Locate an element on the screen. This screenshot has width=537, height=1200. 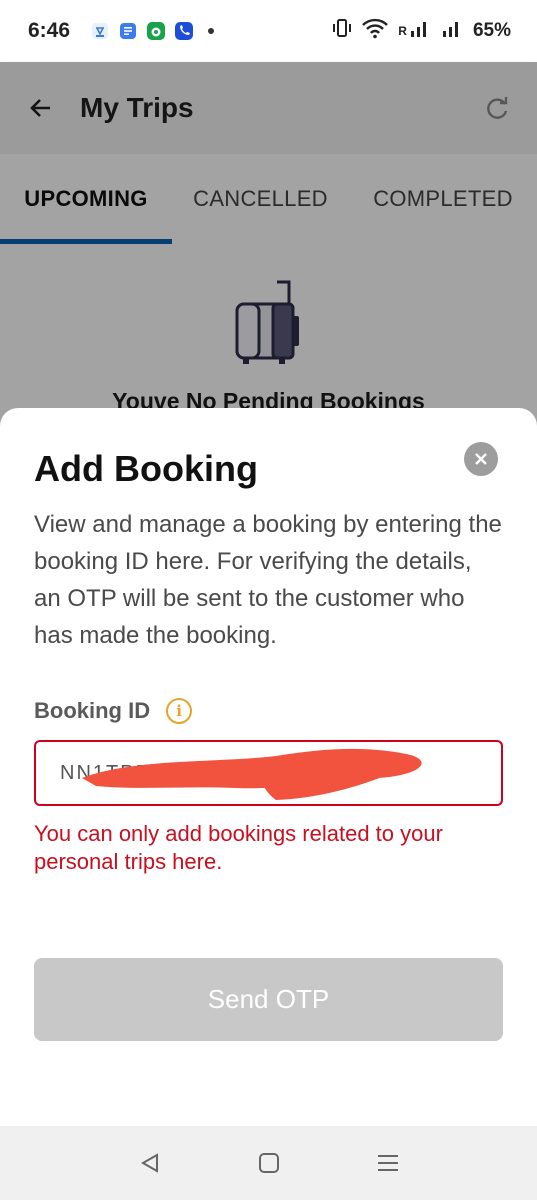
app-icon is located at coordinates (156, 31).